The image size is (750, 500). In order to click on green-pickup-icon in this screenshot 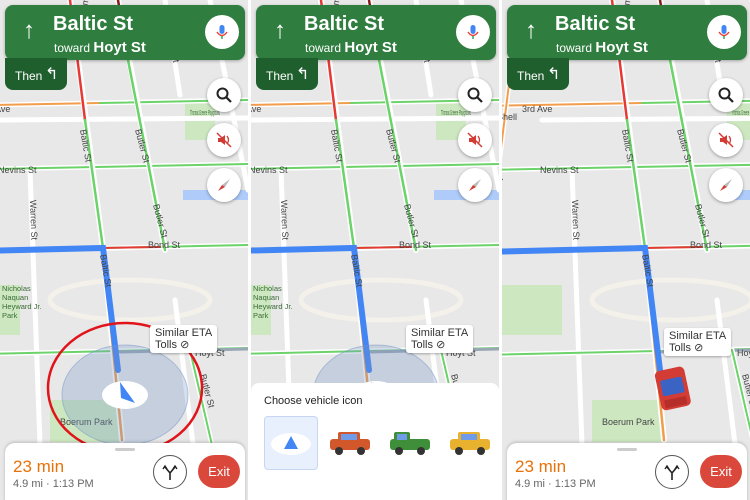, I will do `click(410, 443)`.